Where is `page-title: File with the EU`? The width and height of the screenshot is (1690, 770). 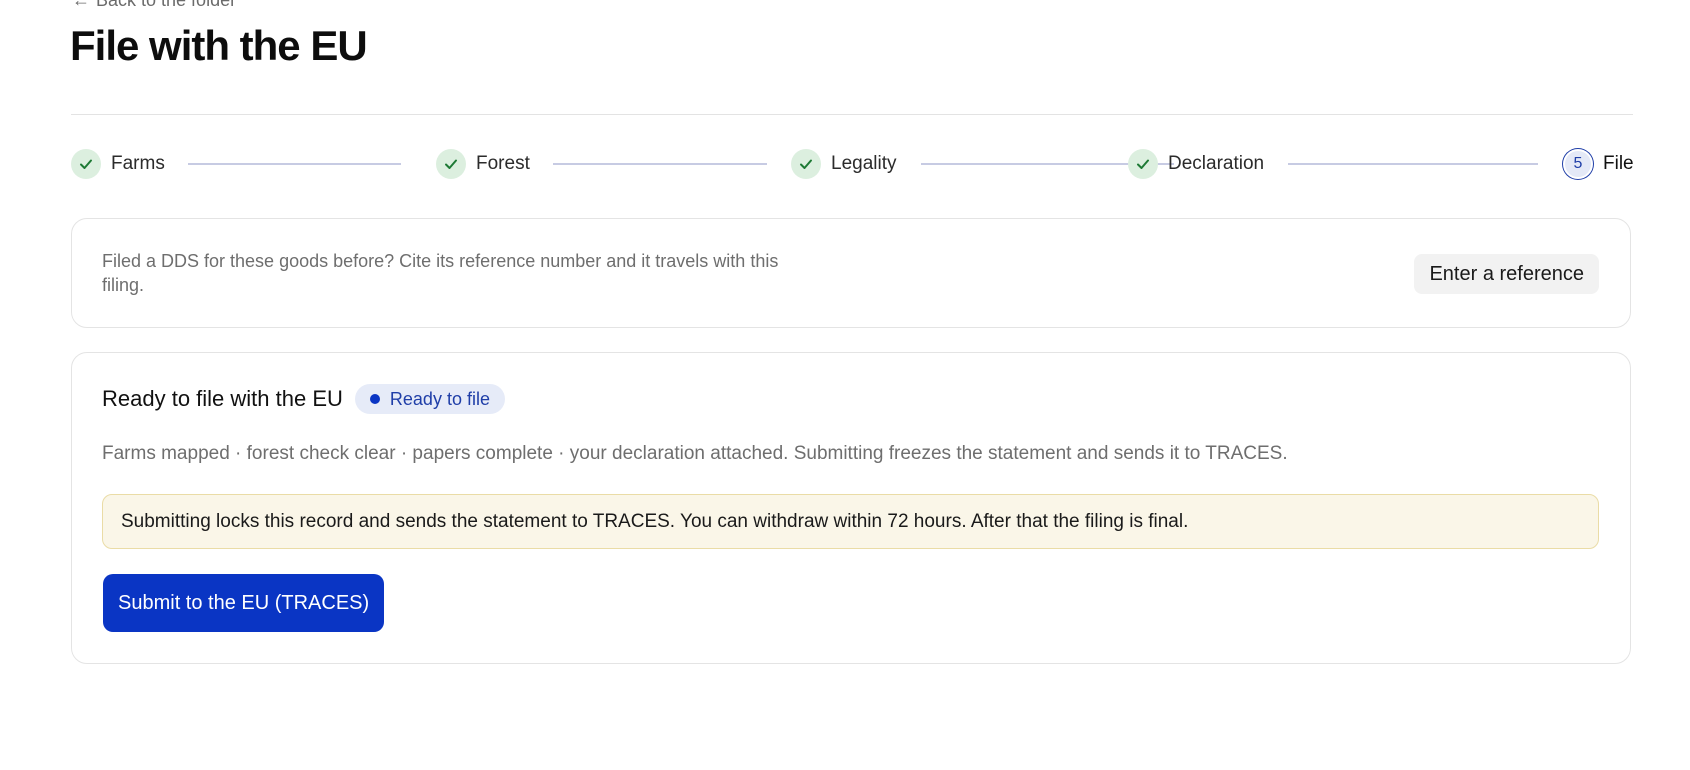 page-title: File with the EU is located at coordinates (219, 45).